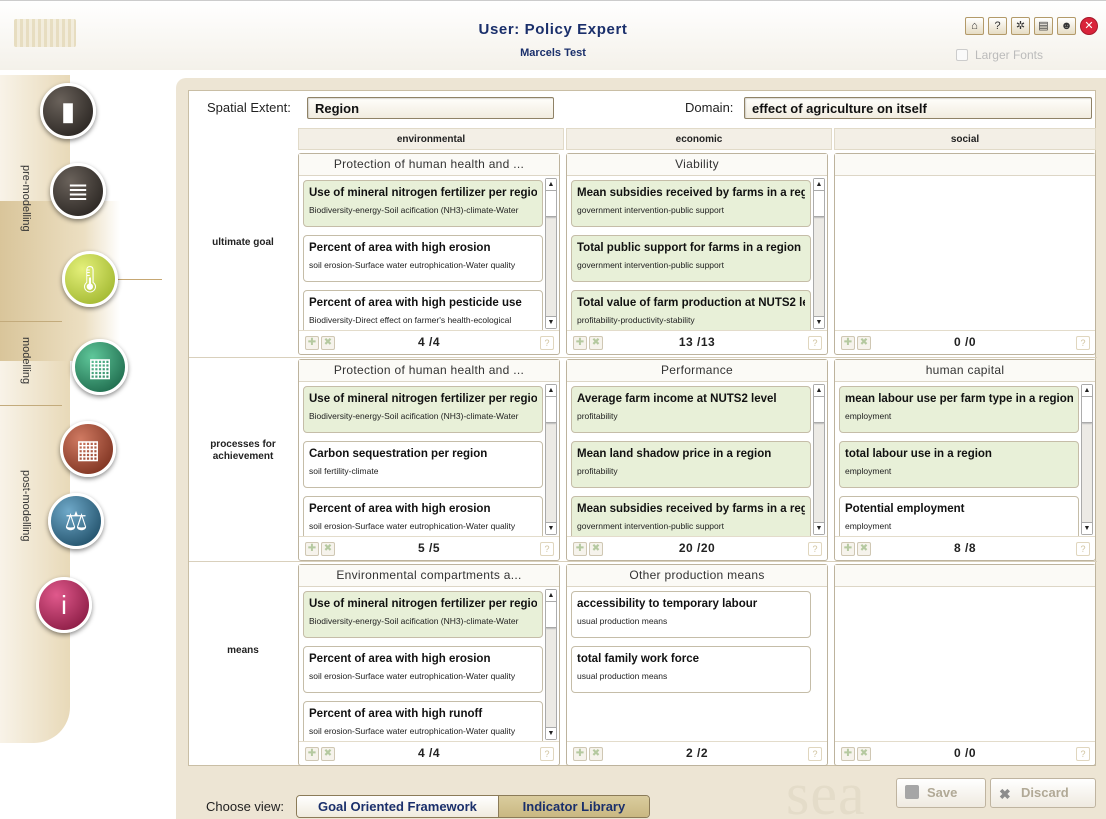  I want to click on discard-button: ✖ Discard, so click(1043, 793).